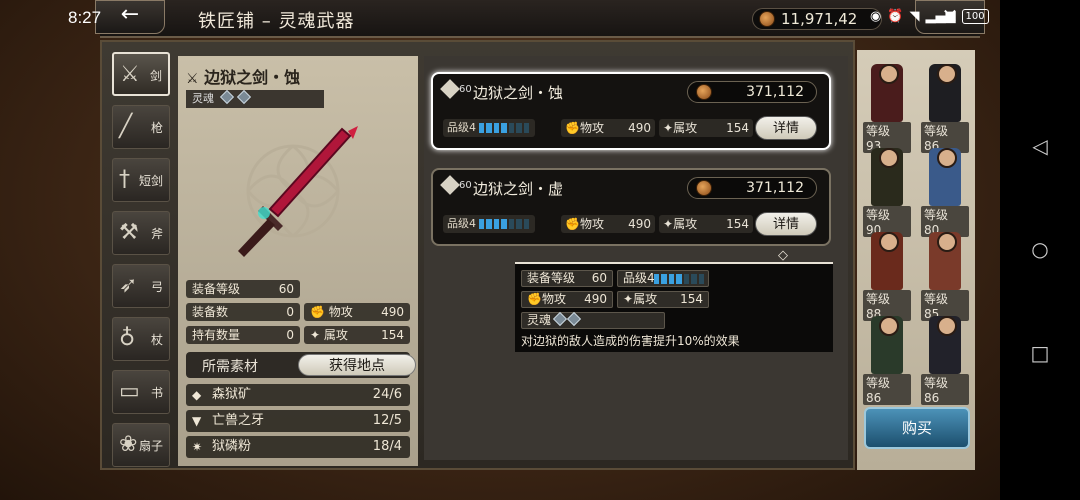 This screenshot has height=500, width=1080. I want to click on tooltip-patk: ✊物攻 490, so click(567, 299).